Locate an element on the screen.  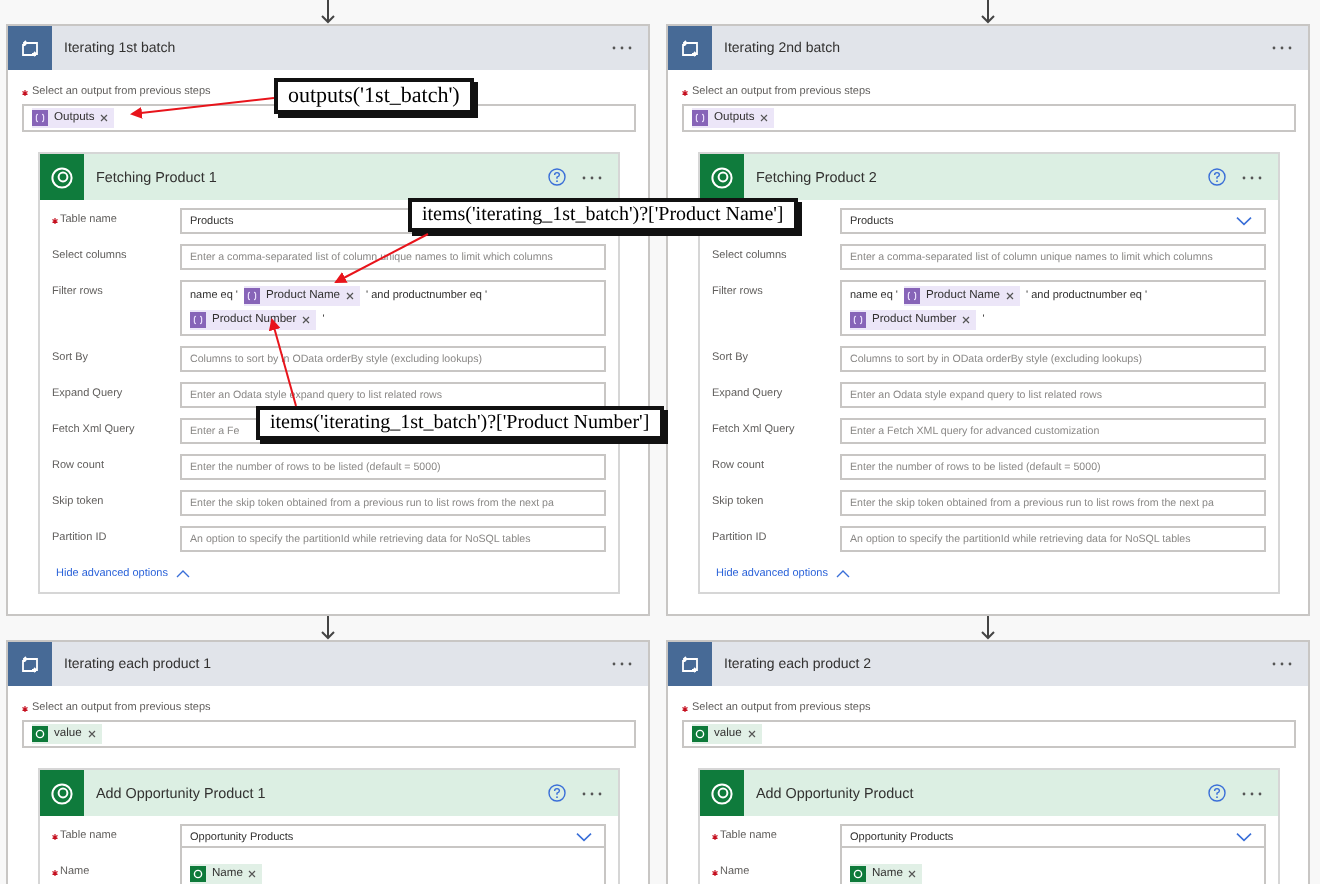
code-annotation-tooltip: outputs('1st_batch') is located at coordinates (374, 96).